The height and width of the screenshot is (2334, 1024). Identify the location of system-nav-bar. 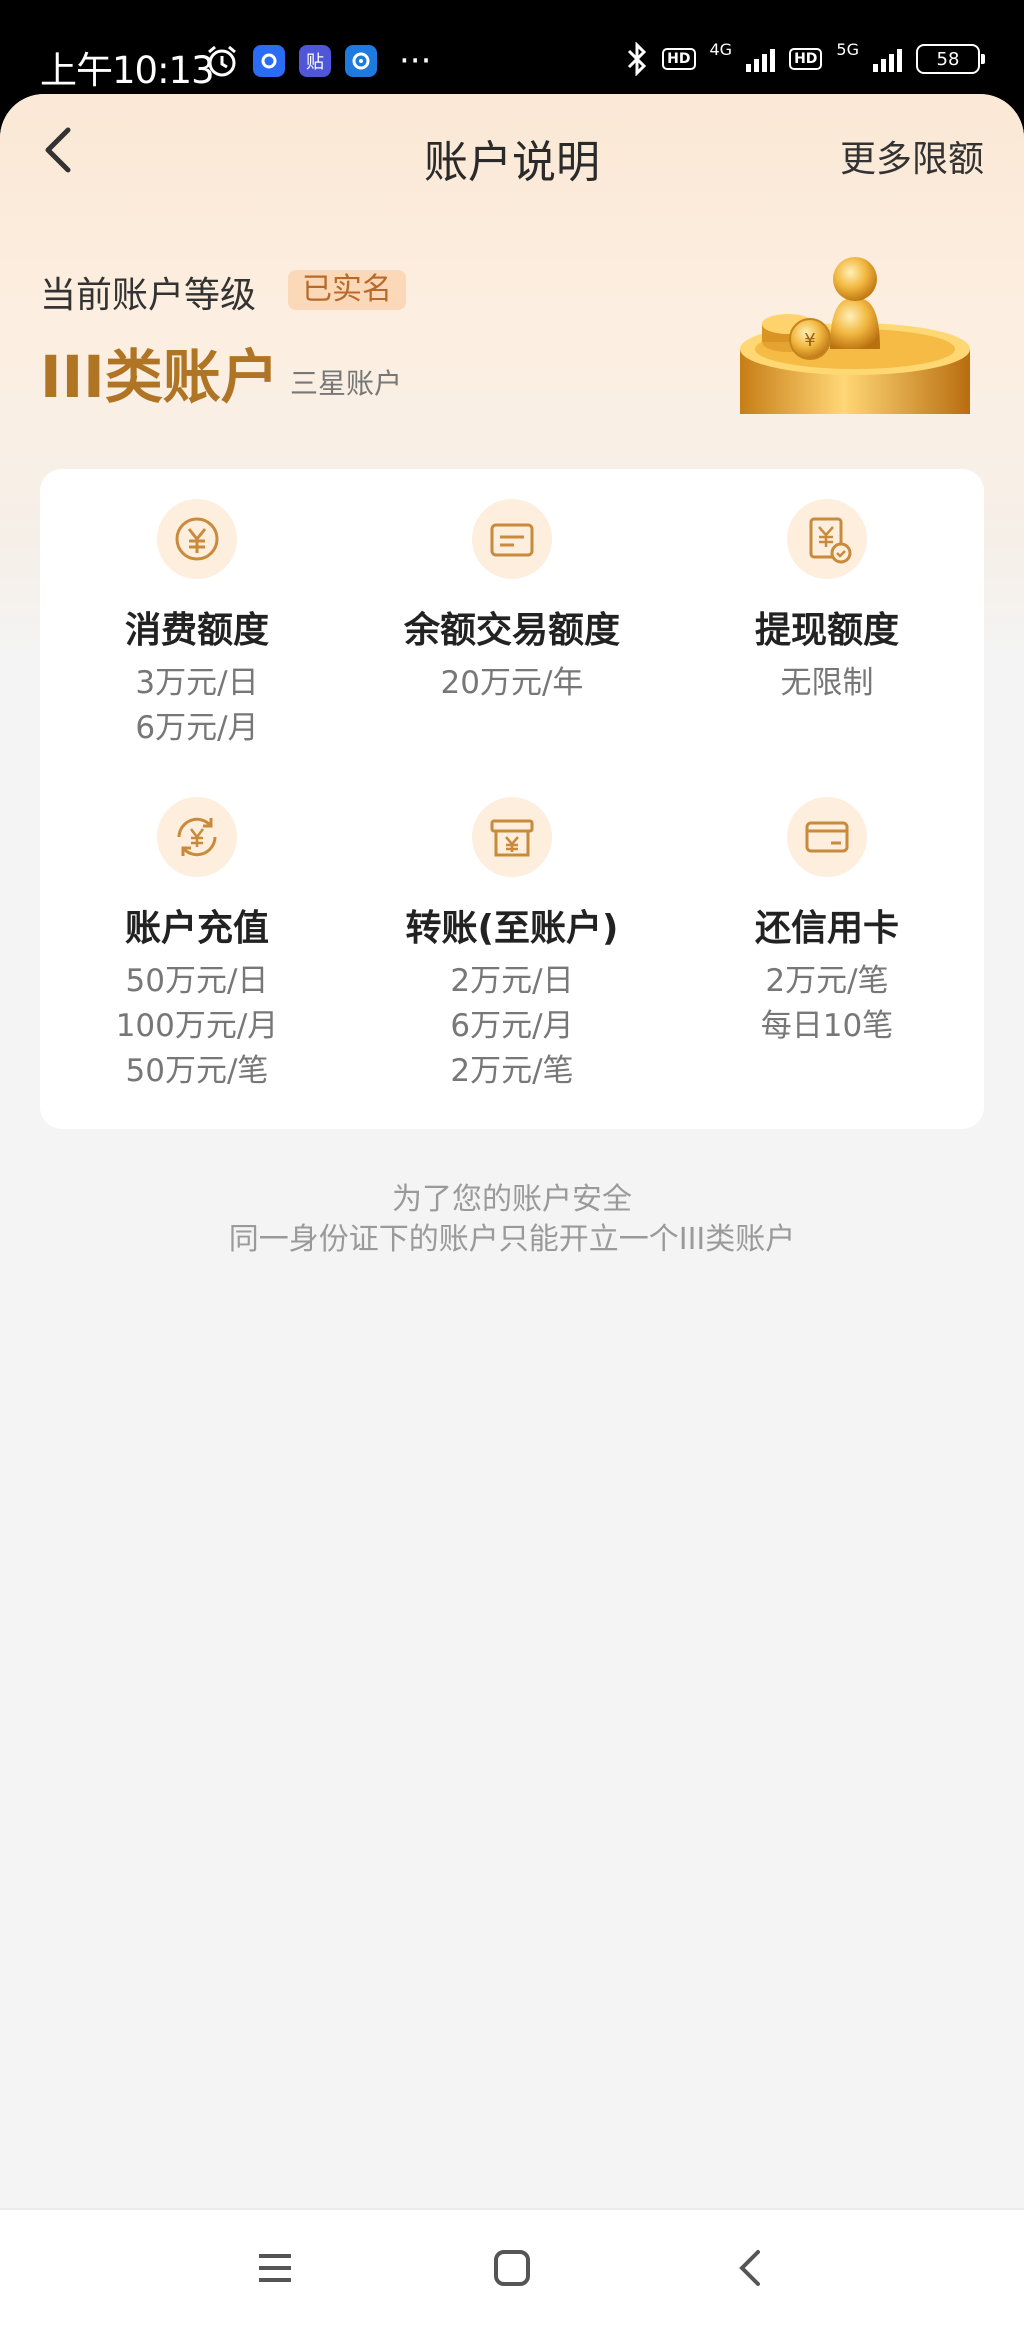
(512, 2271).